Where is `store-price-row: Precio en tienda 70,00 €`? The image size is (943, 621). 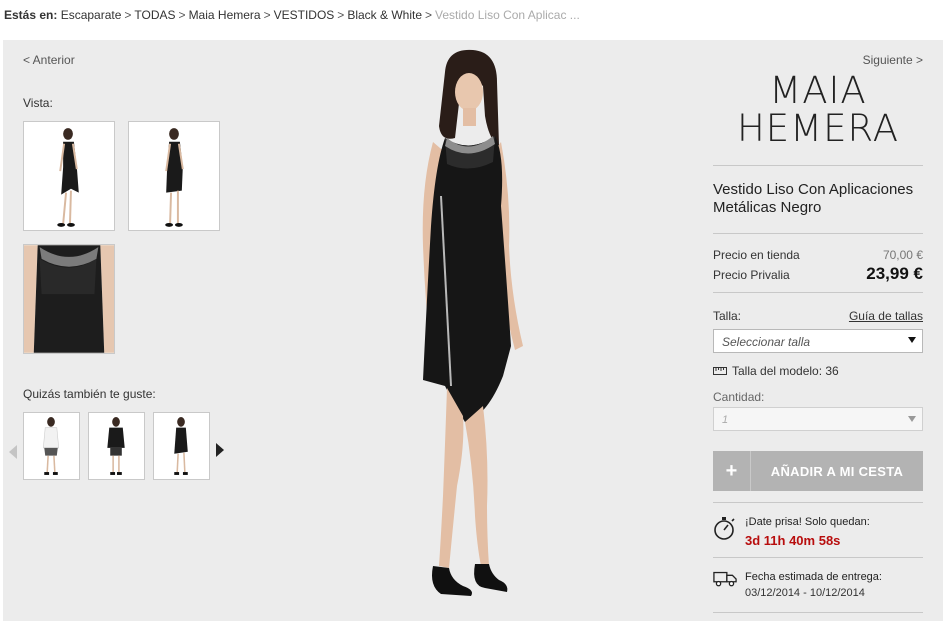
store-price-row: Precio en tienda 70,00 € is located at coordinates (818, 255).